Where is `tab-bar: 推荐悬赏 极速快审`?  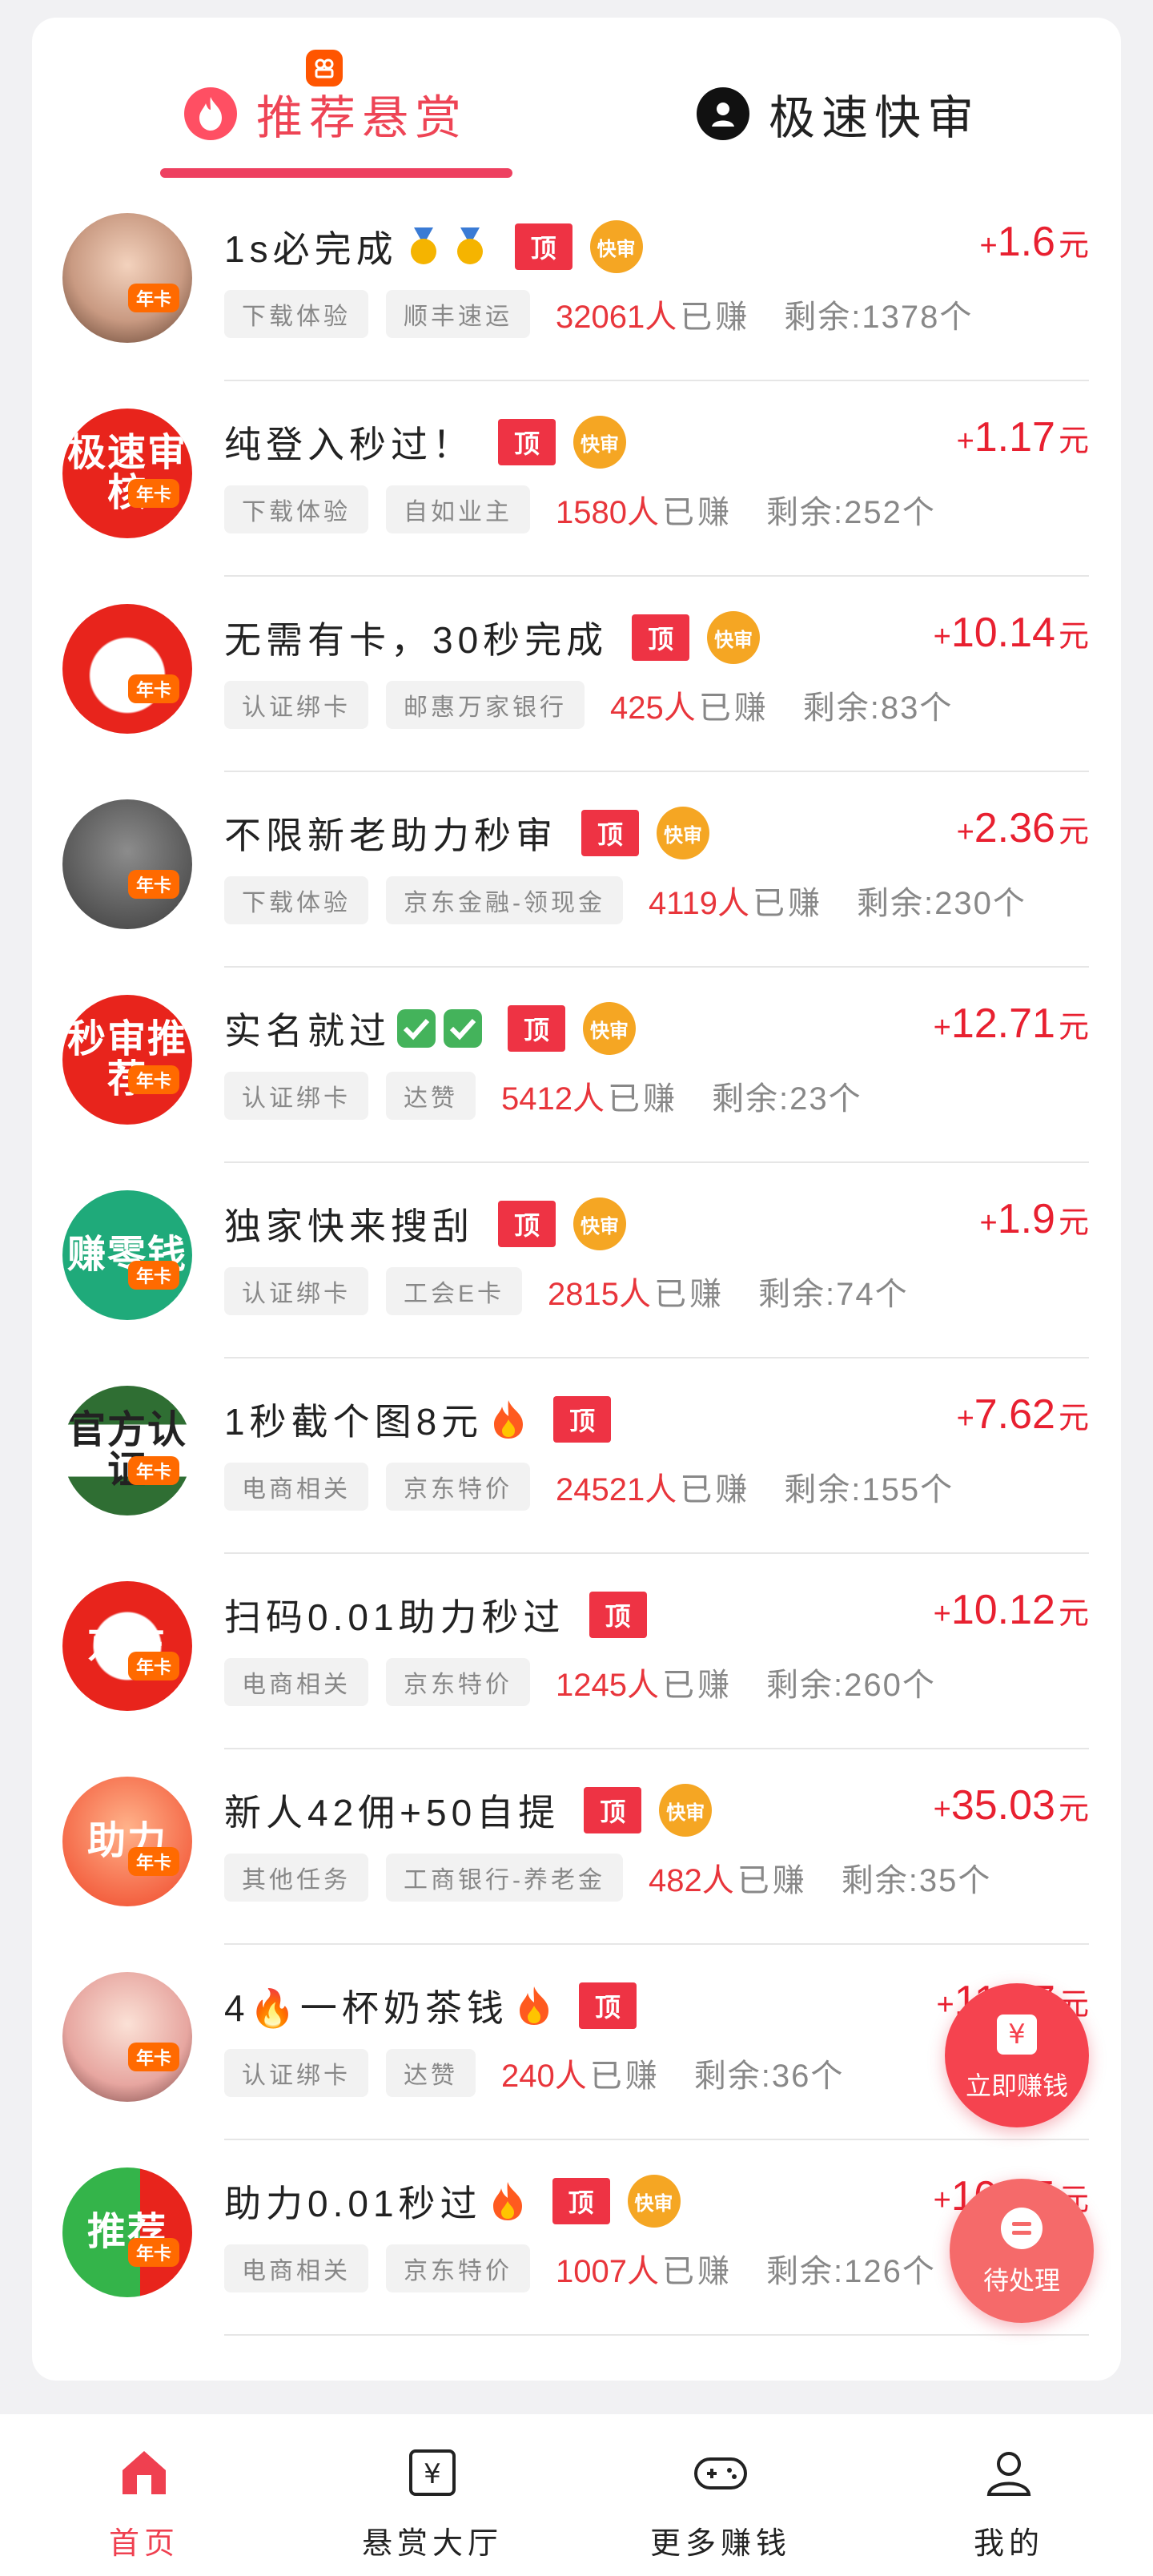
tab-bar: 推荐悬赏 极速快审 is located at coordinates (576, 98).